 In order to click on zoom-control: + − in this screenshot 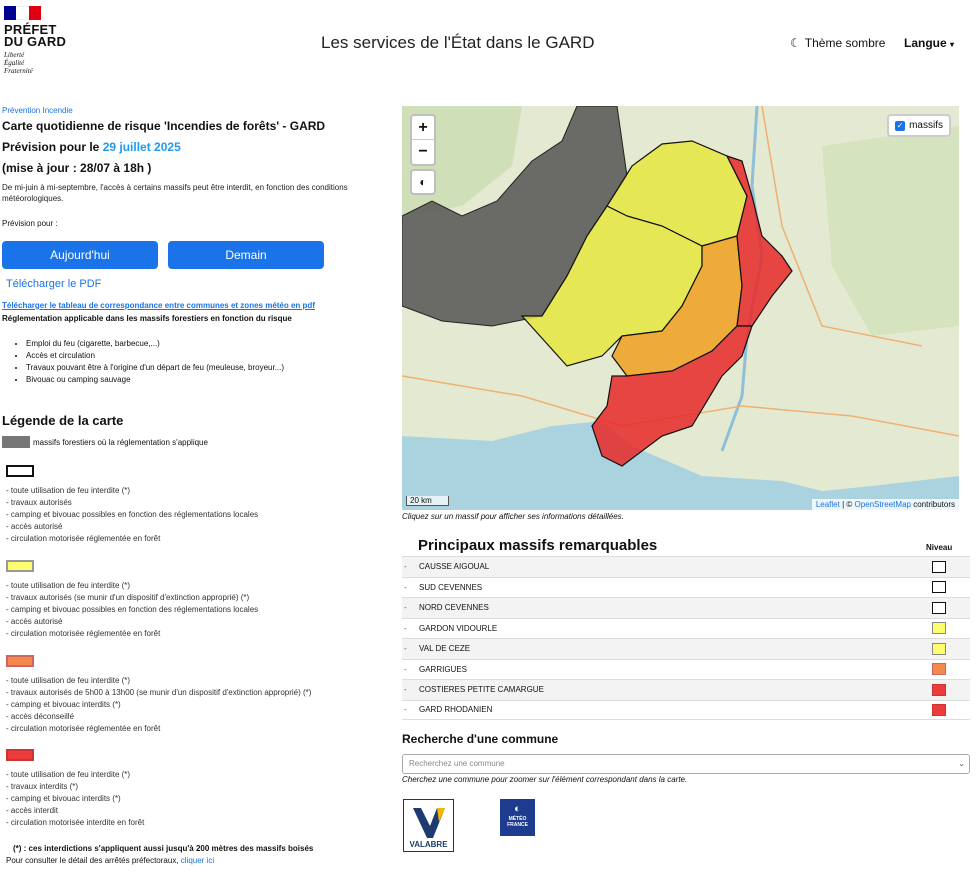, I will do `click(423, 140)`.